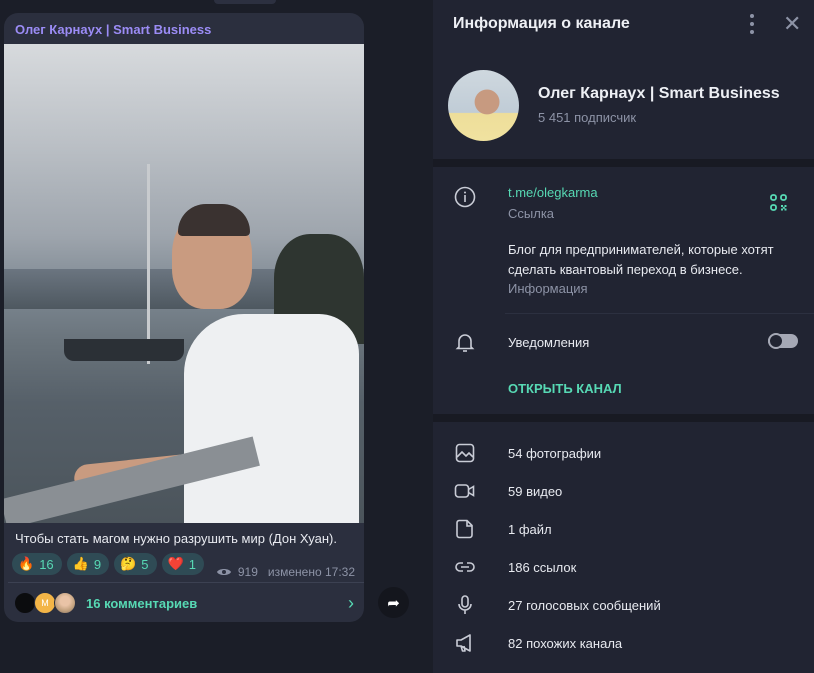  Describe the element at coordinates (565, 388) in the screenshot. I see `open-channel-button: ОТКРЫТЬ КАНАЛ` at that location.